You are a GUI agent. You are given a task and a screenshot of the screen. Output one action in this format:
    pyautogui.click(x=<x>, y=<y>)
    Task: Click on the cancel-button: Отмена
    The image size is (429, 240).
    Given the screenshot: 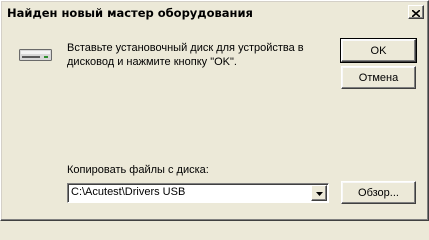 What is the action you would take?
    pyautogui.click(x=378, y=77)
    